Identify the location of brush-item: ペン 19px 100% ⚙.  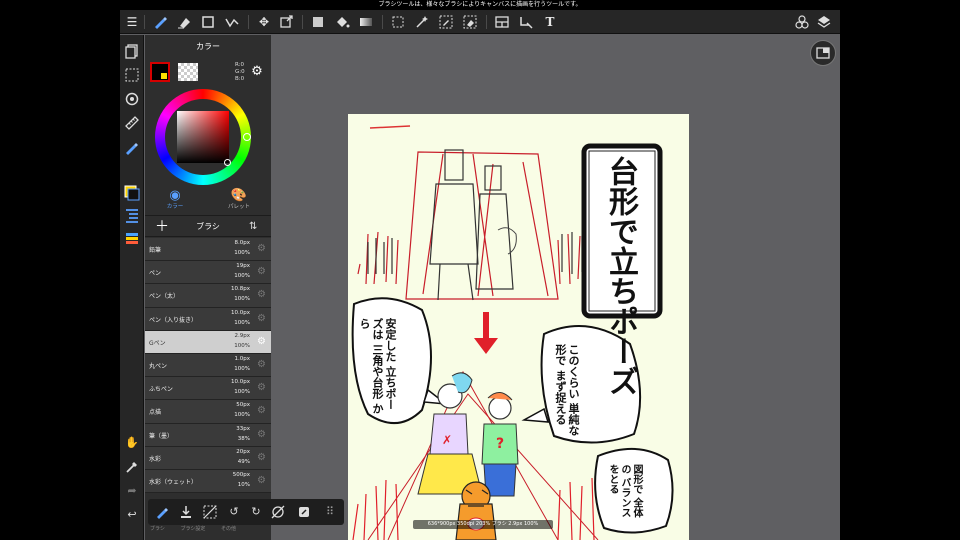
(208, 273).